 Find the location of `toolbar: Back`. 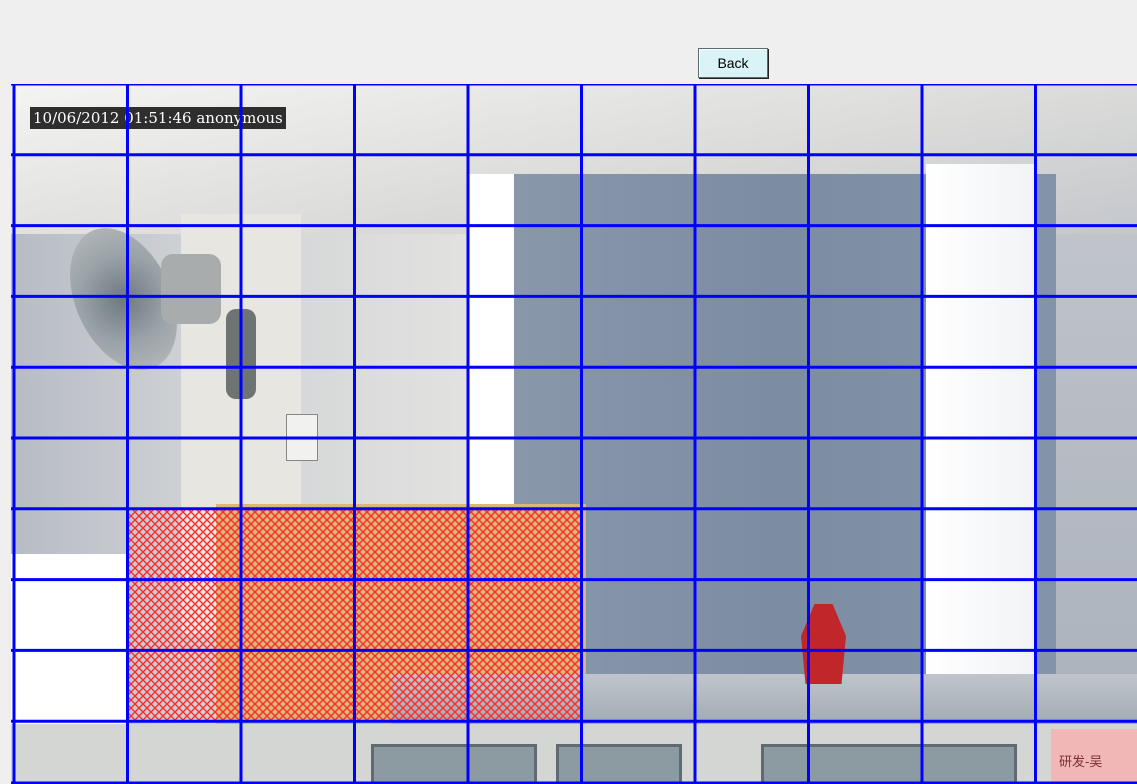

toolbar: Back is located at coordinates (568, 42).